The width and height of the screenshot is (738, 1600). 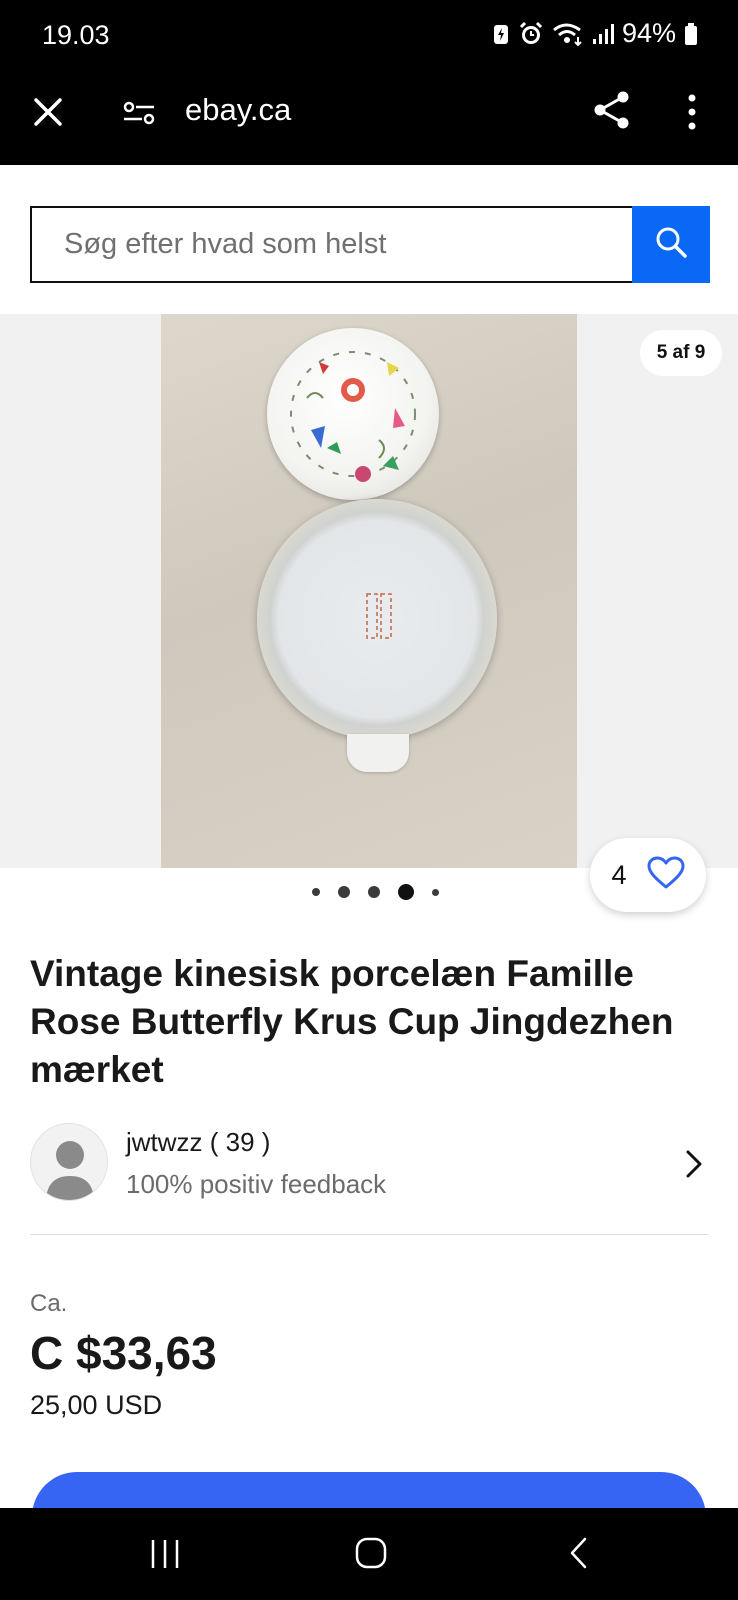 What do you see at coordinates (619, 874) in the screenshot?
I see `watchers-count: 4` at bounding box center [619, 874].